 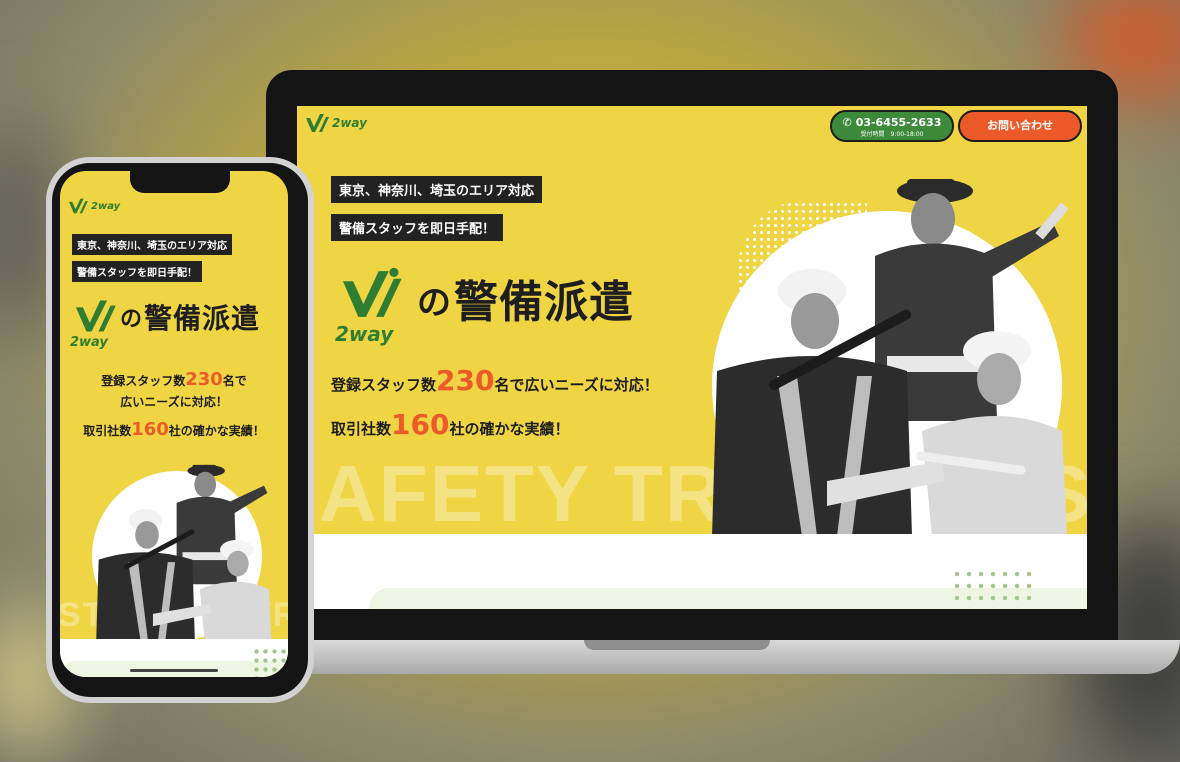 I want to click on phone-button: ✆ 03-6455-2633 受付時間 9:00-18:00, so click(x=892, y=126).